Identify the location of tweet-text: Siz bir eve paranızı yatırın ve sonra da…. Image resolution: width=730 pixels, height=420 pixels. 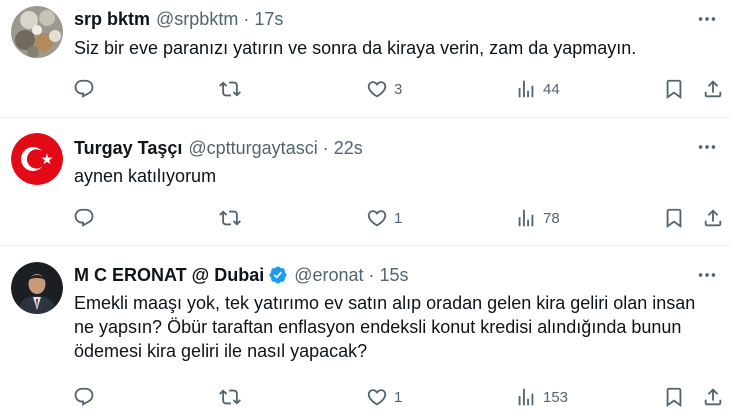
(355, 48).